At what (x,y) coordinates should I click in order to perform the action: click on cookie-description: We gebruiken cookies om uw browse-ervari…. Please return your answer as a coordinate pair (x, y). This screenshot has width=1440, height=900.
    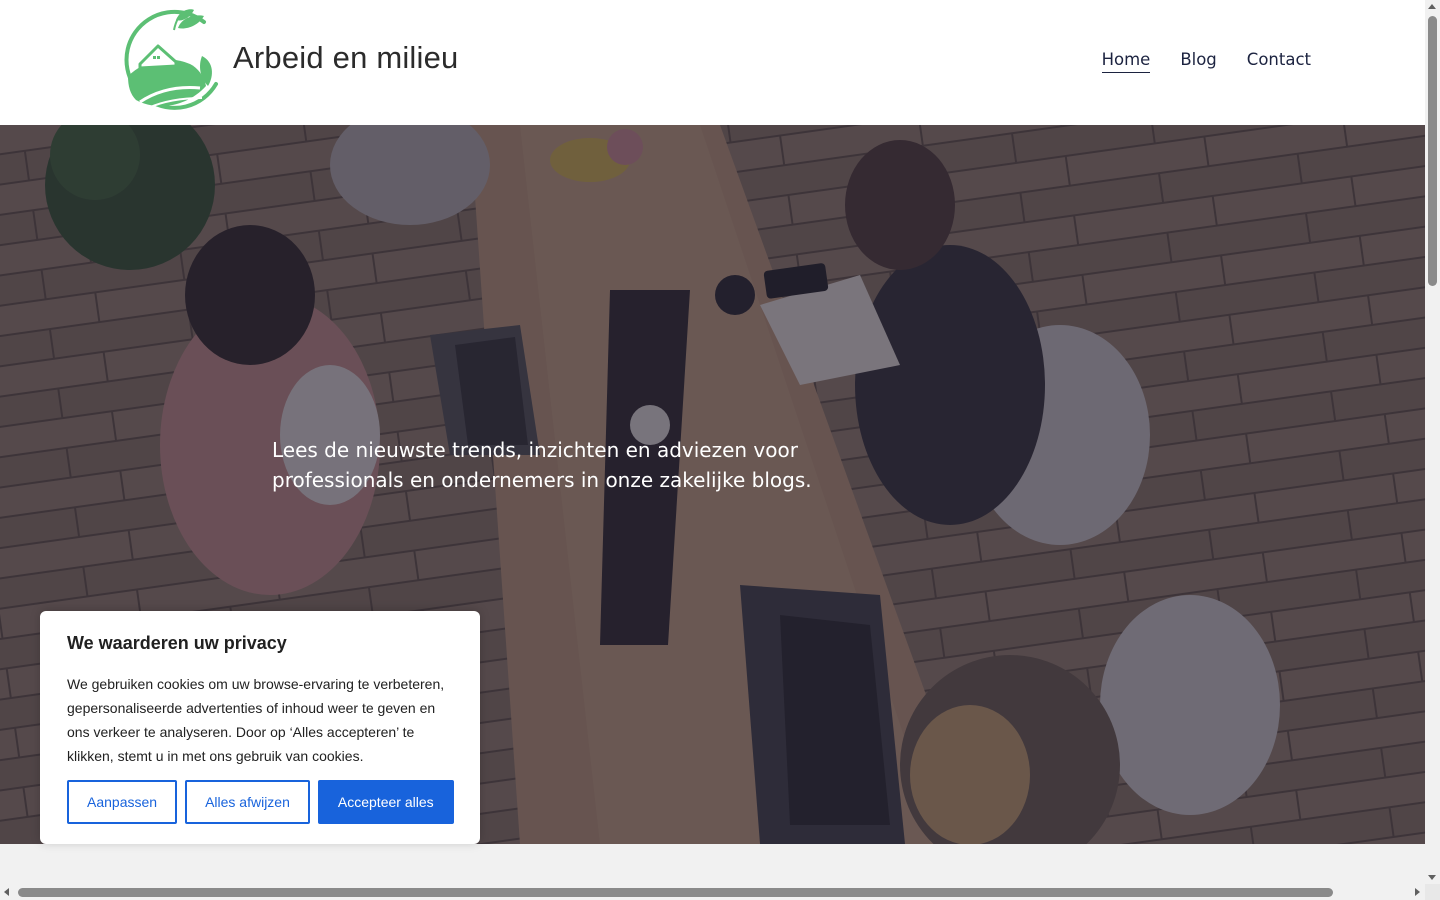
    Looking at the image, I should click on (256, 720).